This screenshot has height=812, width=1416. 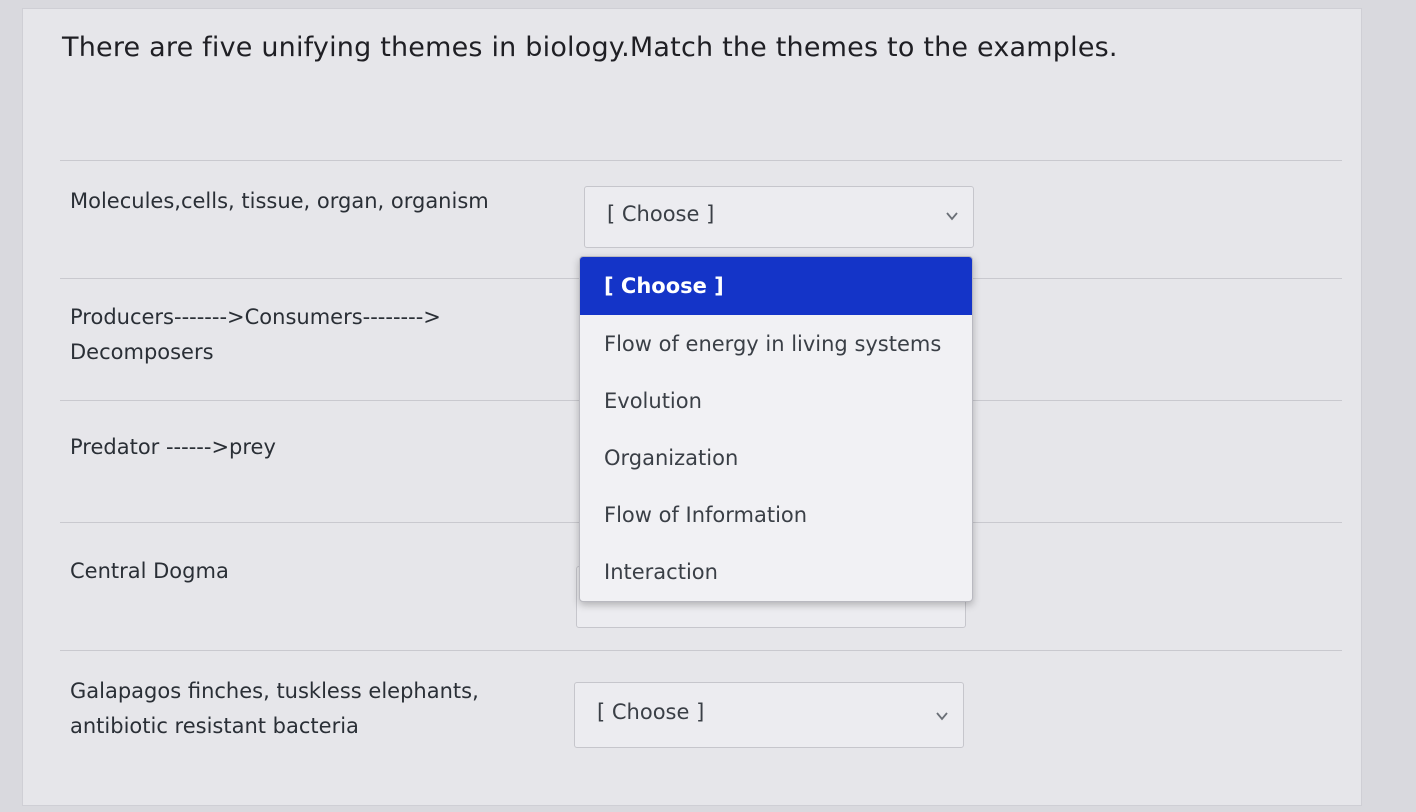 I want to click on answer-label-line-1: Galapagos finches, tuskless elephants,, so click(x=274, y=691).